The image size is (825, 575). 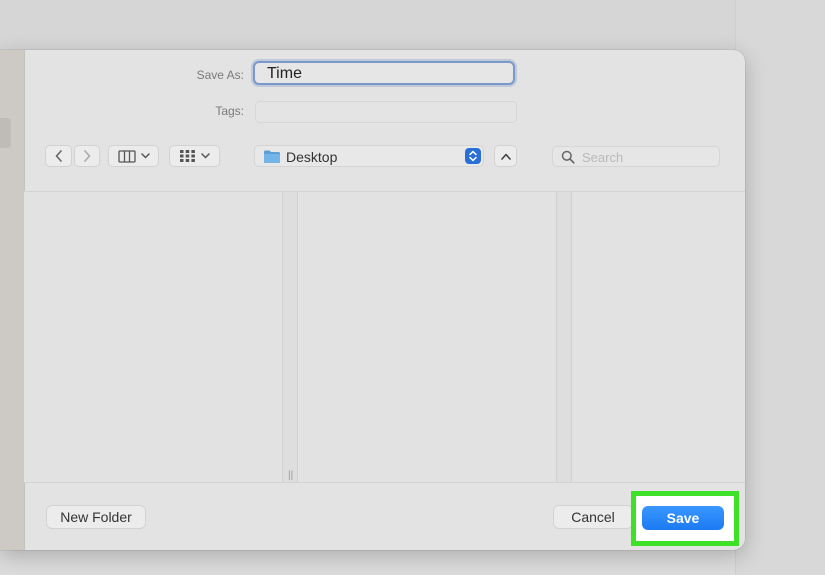 I want to click on background-window-top, so click(x=367, y=25).